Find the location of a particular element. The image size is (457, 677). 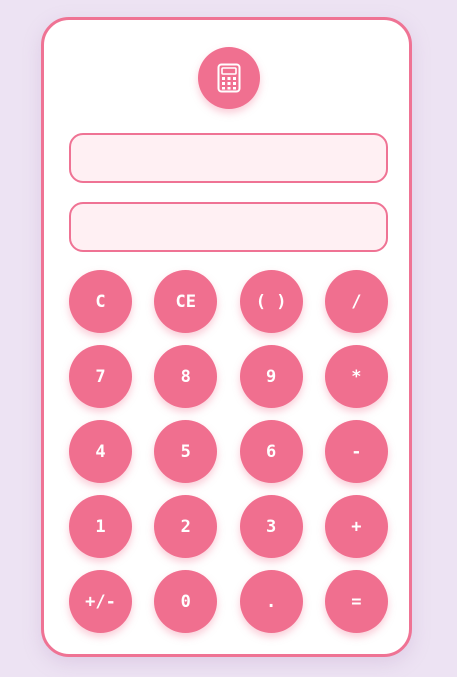

digit-4-button: 4 is located at coordinates (100, 451).